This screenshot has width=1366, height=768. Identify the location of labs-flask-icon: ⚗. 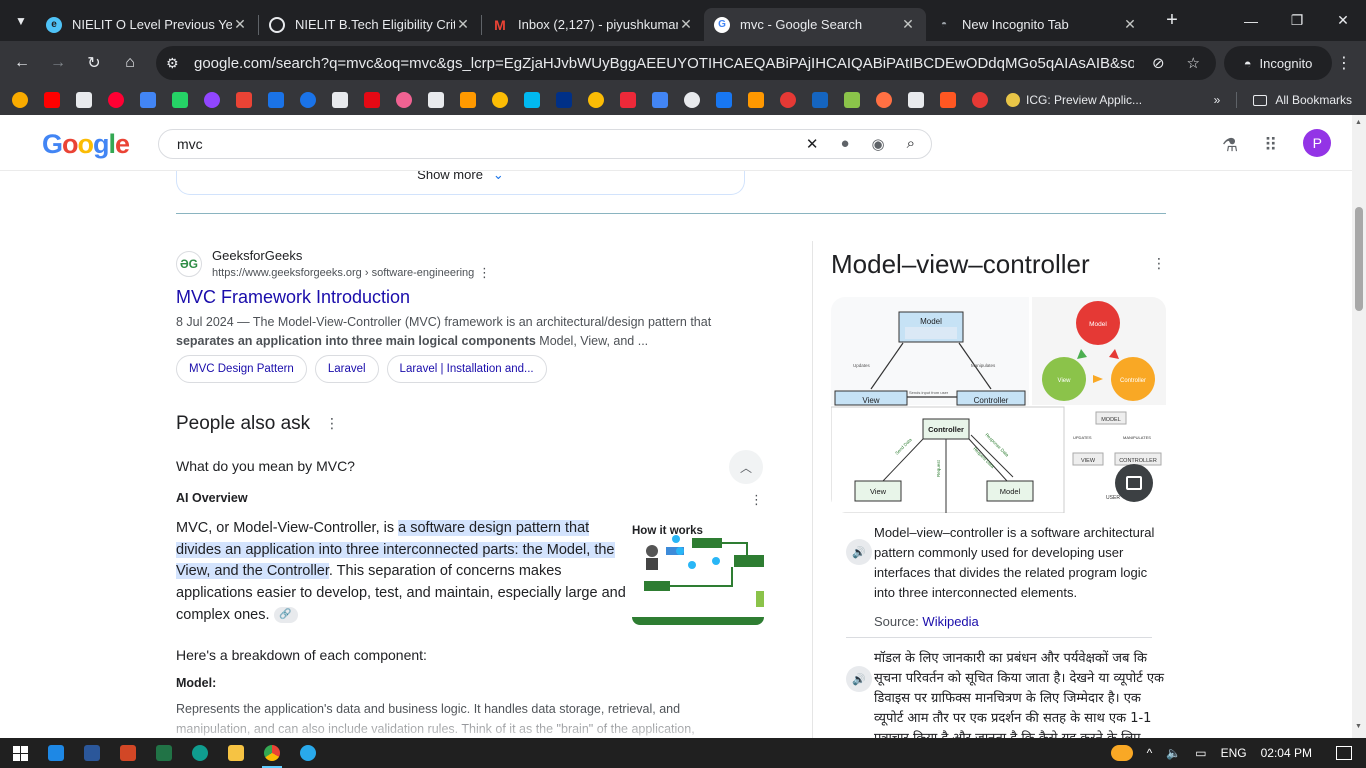
(1230, 145).